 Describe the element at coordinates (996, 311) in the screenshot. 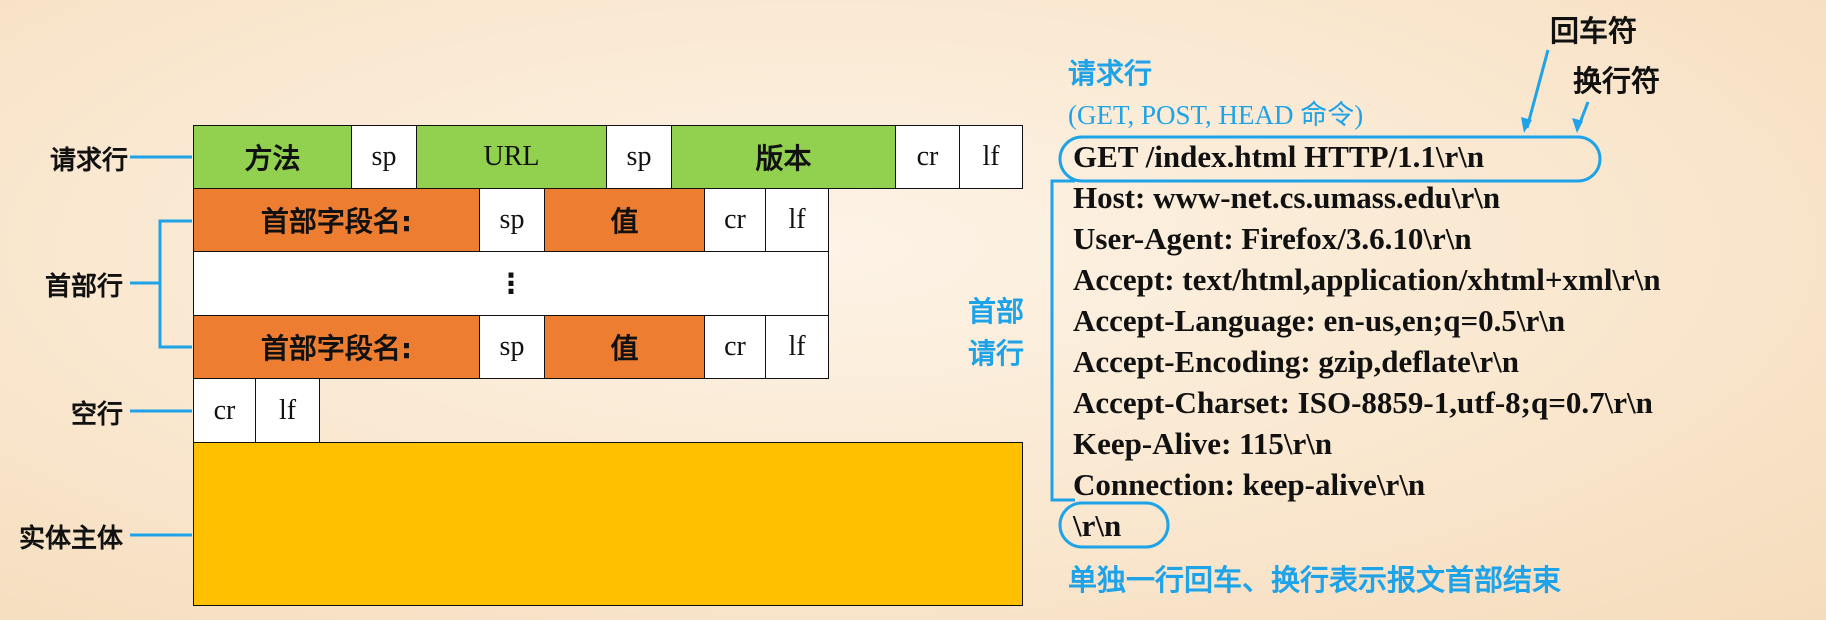

I see `header-lines-label-top: 首部` at that location.